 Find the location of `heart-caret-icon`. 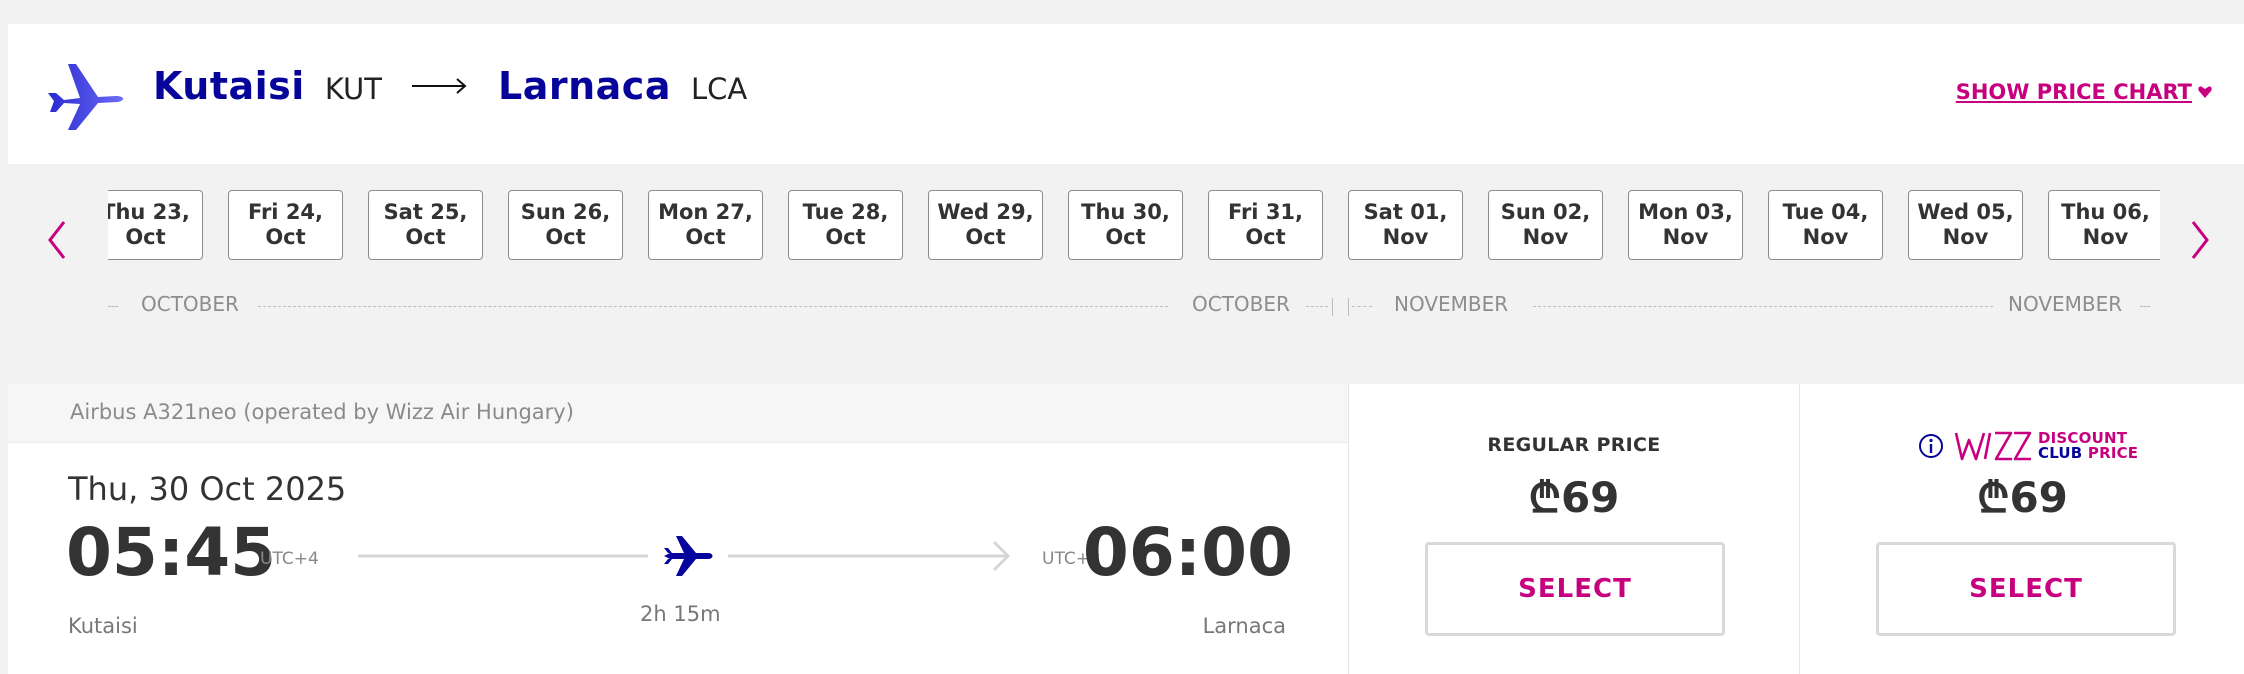

heart-caret-icon is located at coordinates (2205, 92).